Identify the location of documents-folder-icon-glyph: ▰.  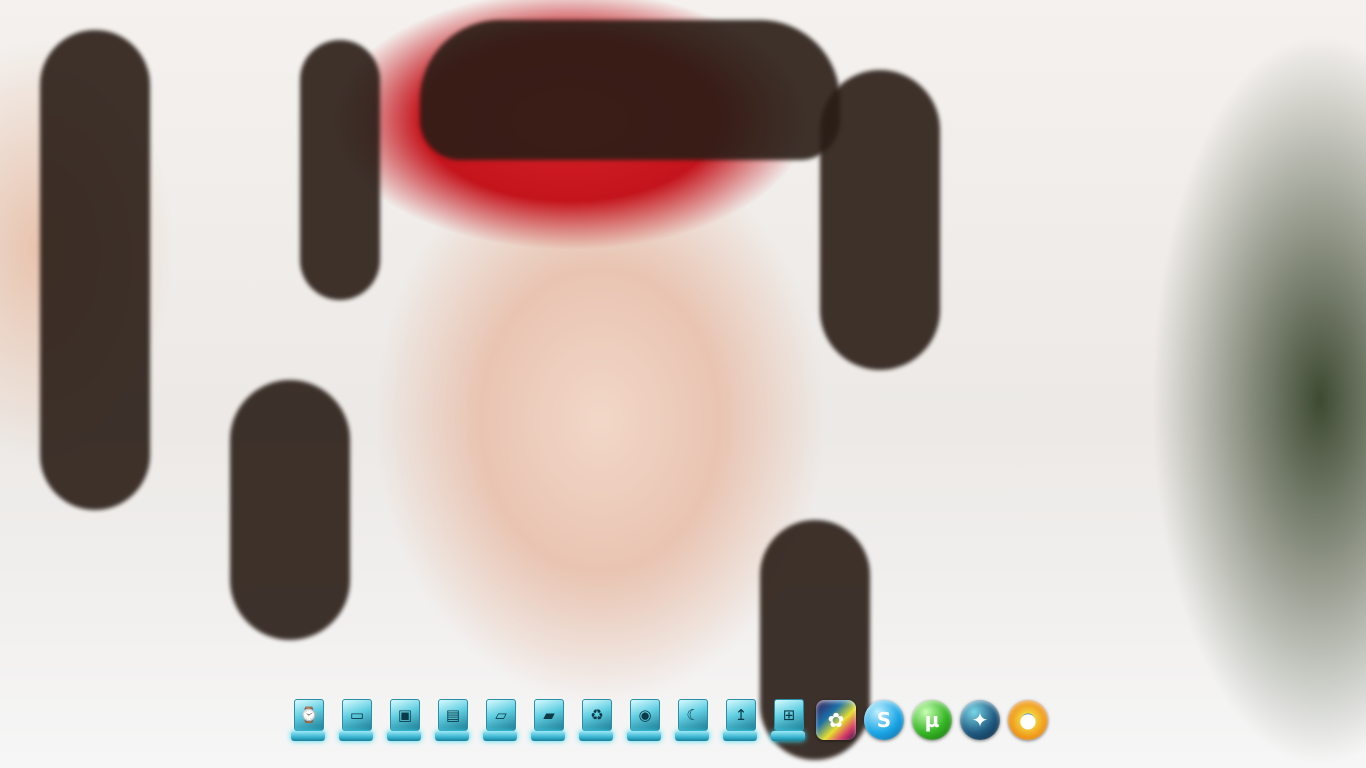
(549, 715).